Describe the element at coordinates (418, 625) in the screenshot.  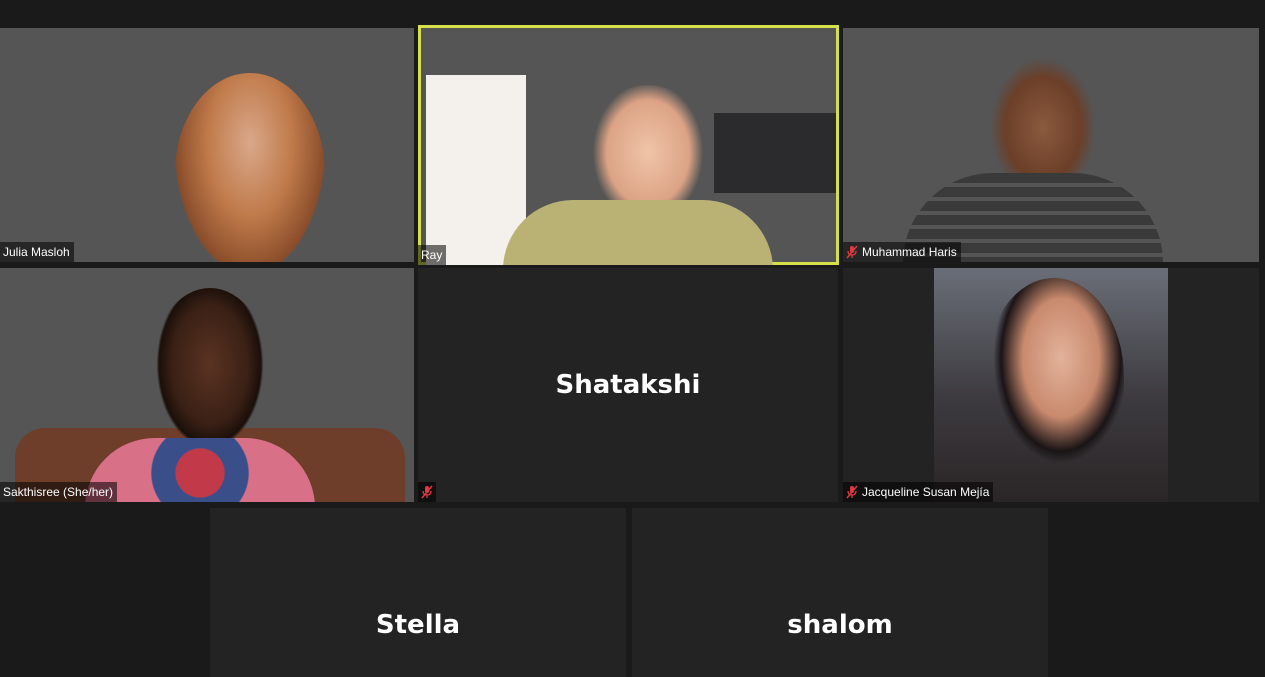
I see `participant-display-name: Stella` at that location.